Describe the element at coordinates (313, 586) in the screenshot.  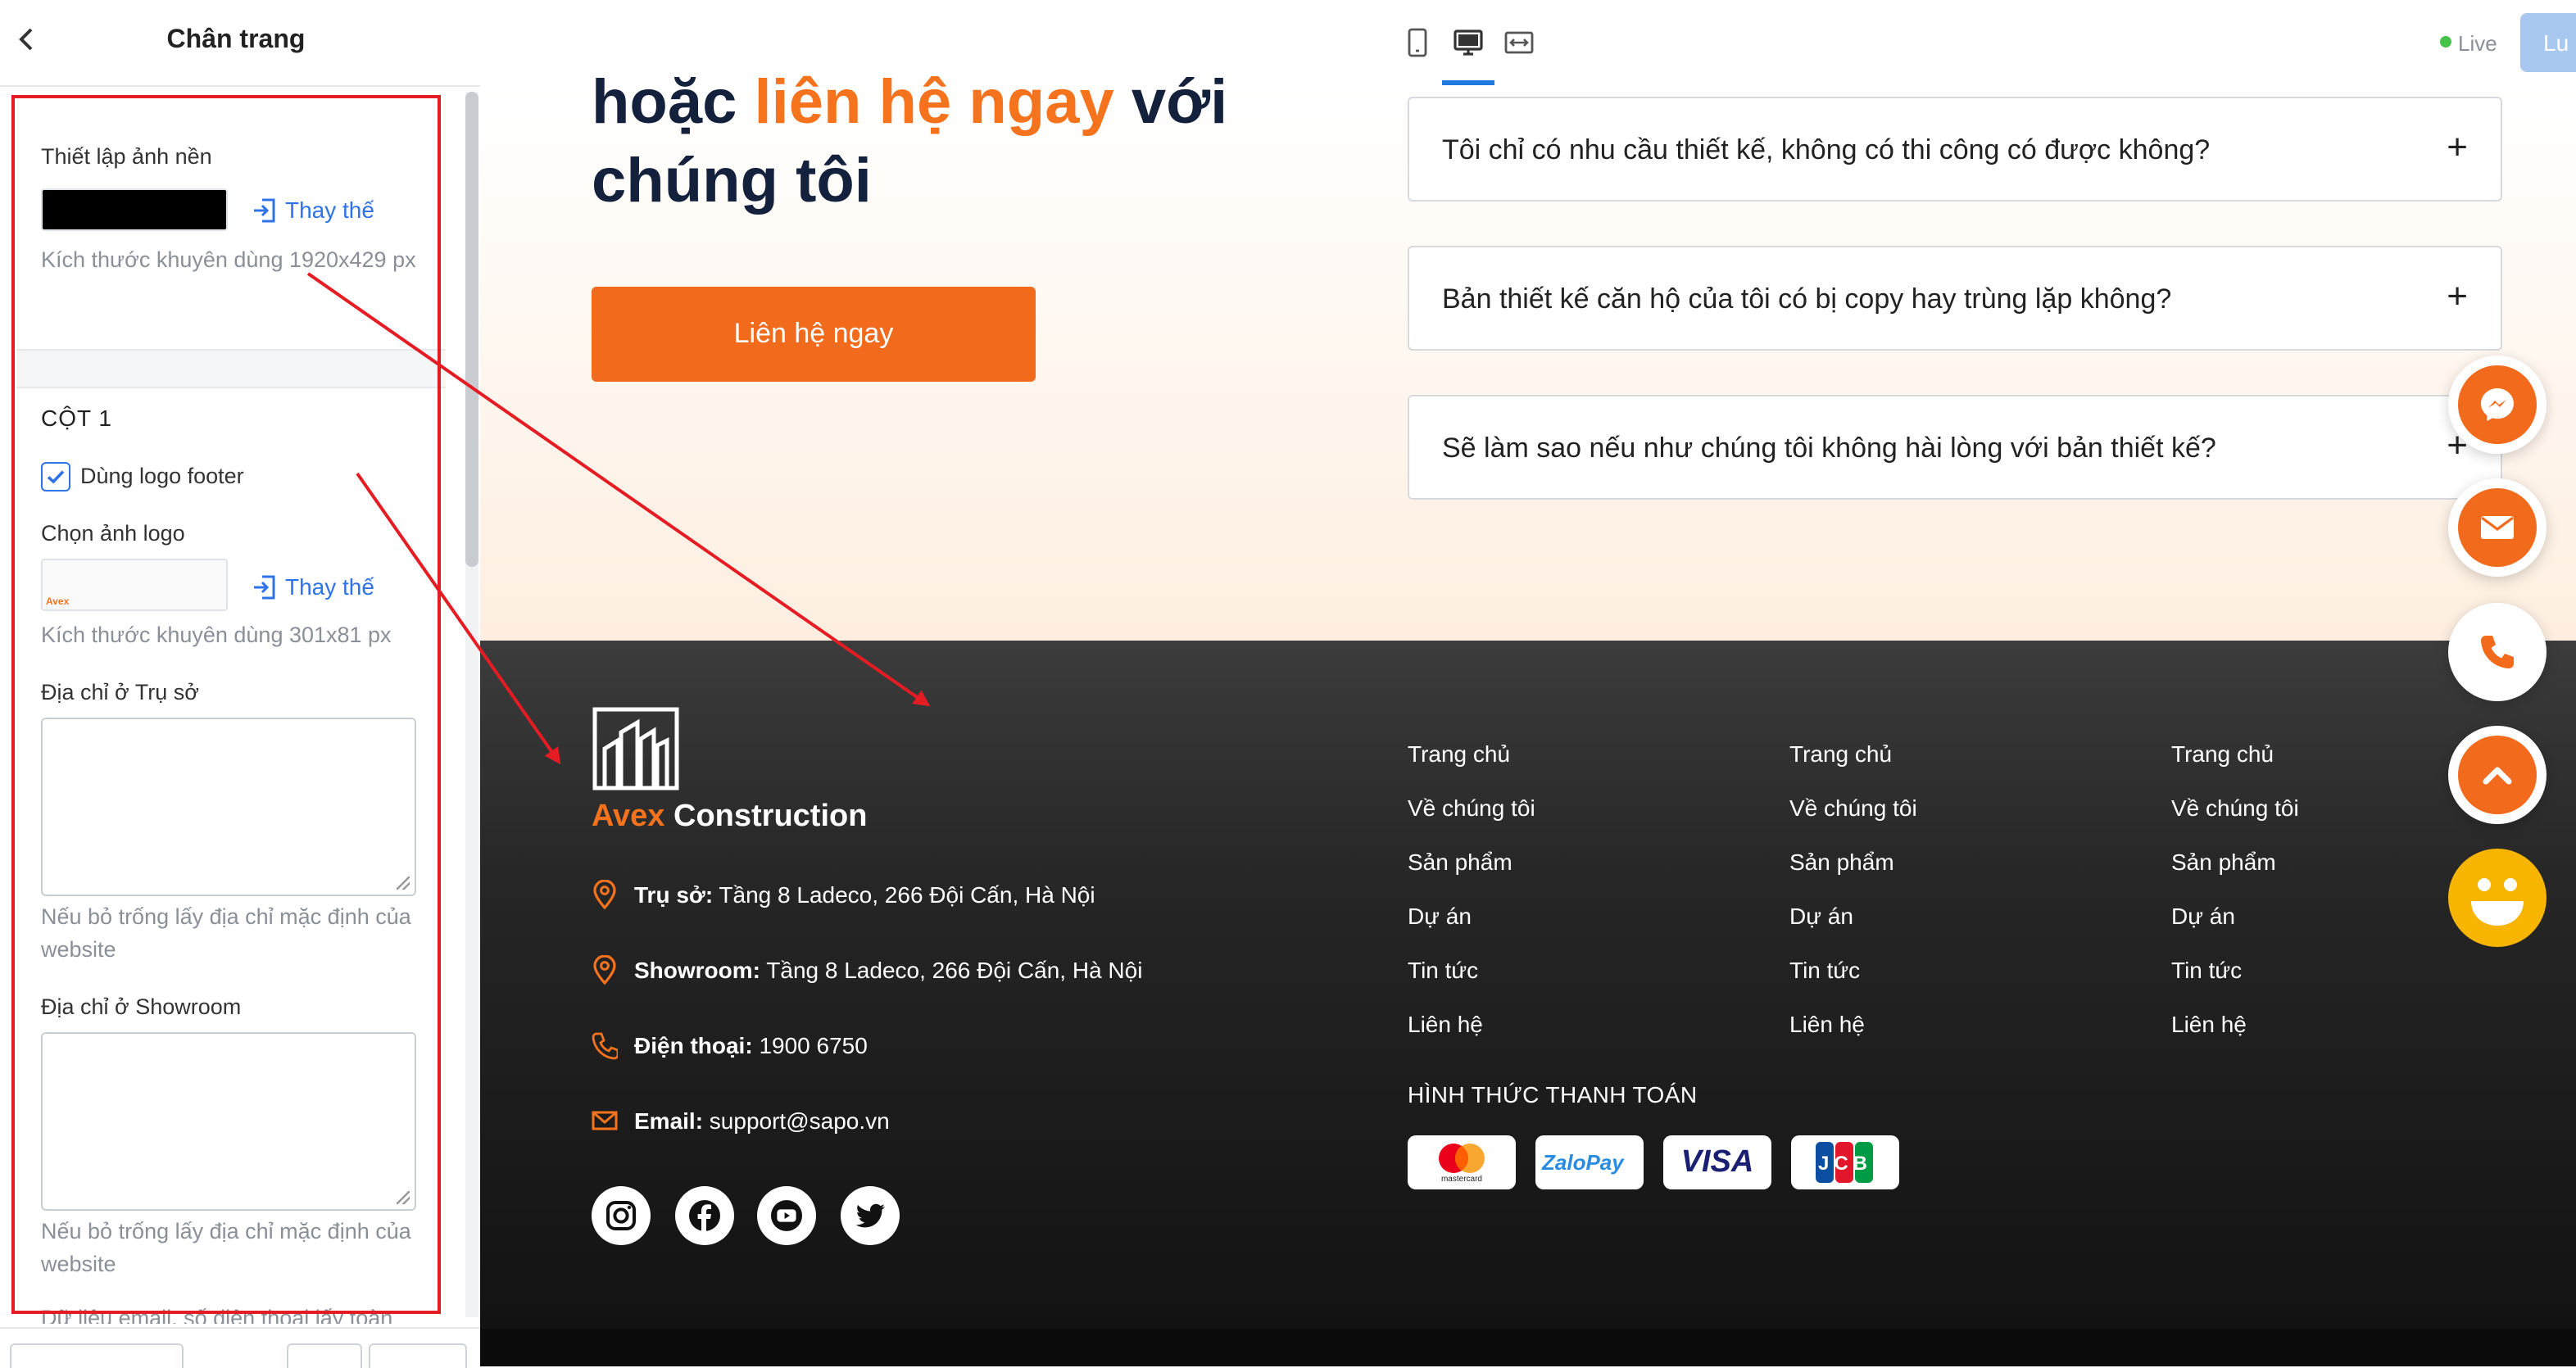
I see `replace-logo-button: Thay thế` at that location.